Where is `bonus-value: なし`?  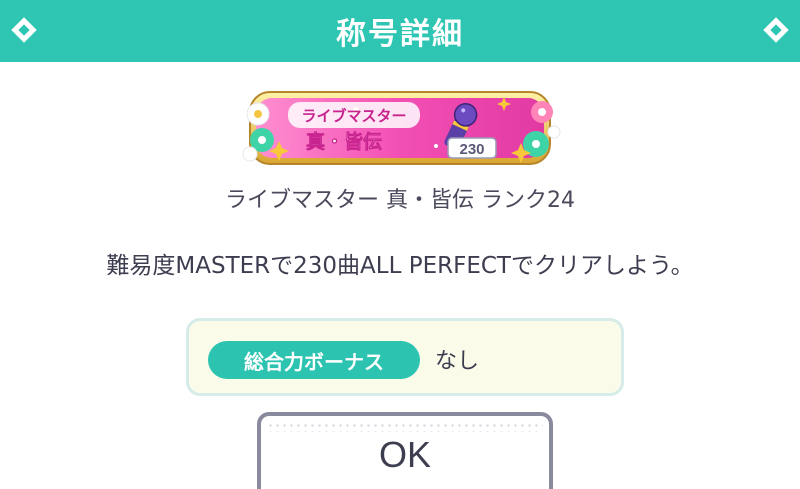 bonus-value: なし is located at coordinates (457, 361).